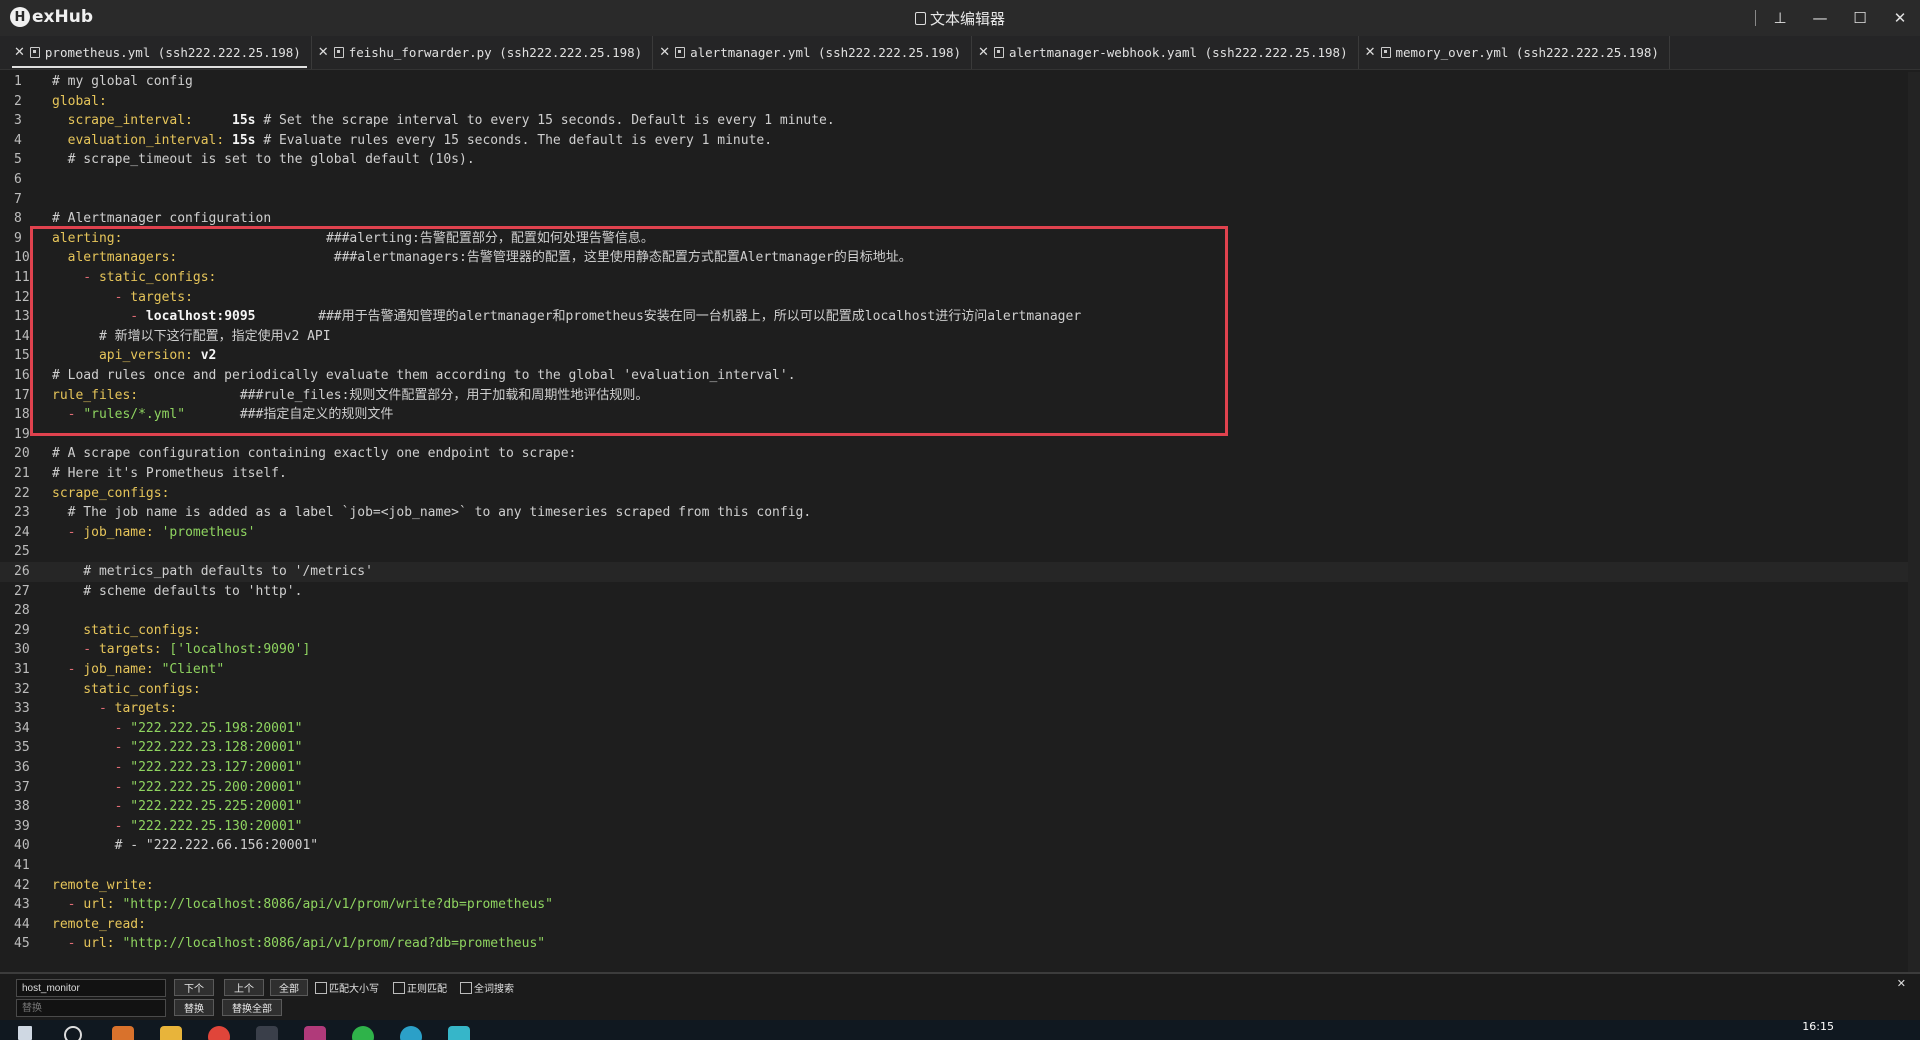 The width and height of the screenshot is (1920, 1040). What do you see at coordinates (954, 748) in the screenshot?
I see `code-line: 35 - "222.222.23.128:20001"` at bounding box center [954, 748].